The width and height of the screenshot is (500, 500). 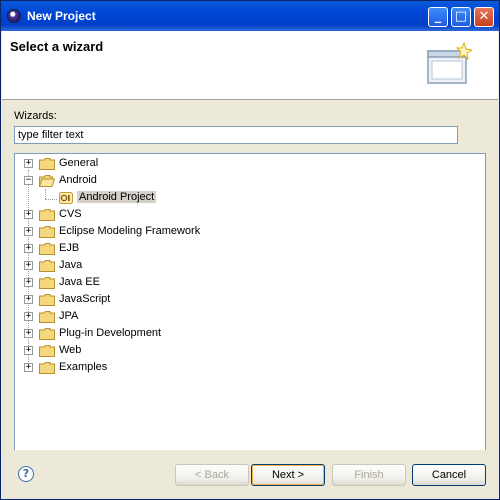 What do you see at coordinates (130, 231) in the screenshot?
I see `tree-item-label: Eclipse Modeling Framework` at bounding box center [130, 231].